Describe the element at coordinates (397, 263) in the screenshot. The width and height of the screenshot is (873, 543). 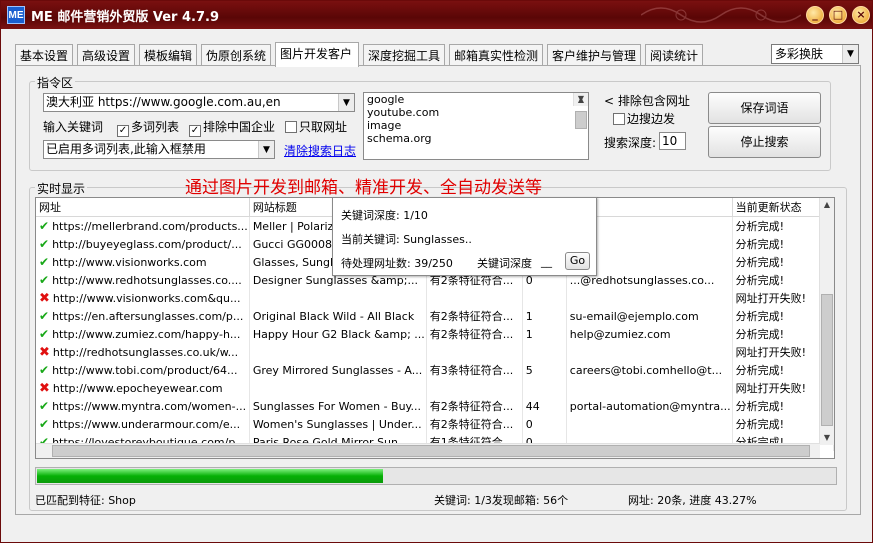
I see `pending-urls-text: 待处理网址数: 39/250` at that location.